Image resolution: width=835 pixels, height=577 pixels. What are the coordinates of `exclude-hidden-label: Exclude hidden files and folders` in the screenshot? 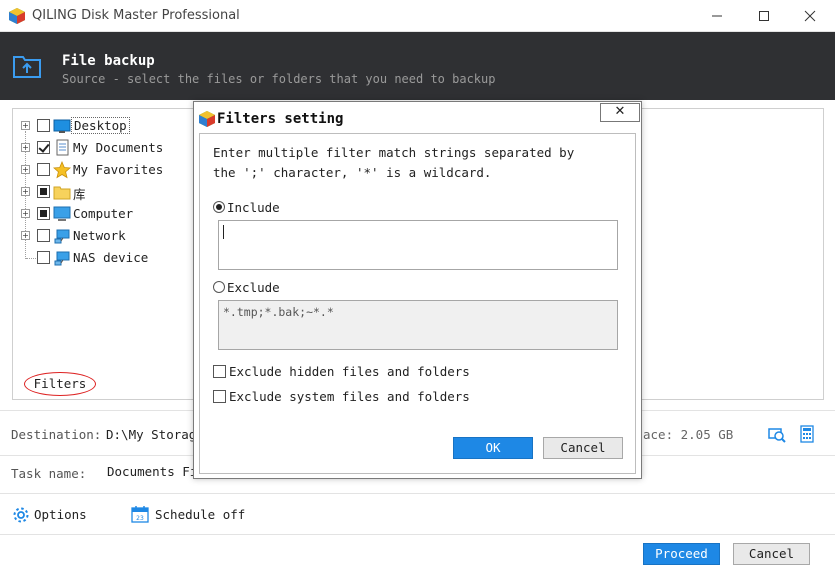 It's located at (349, 371).